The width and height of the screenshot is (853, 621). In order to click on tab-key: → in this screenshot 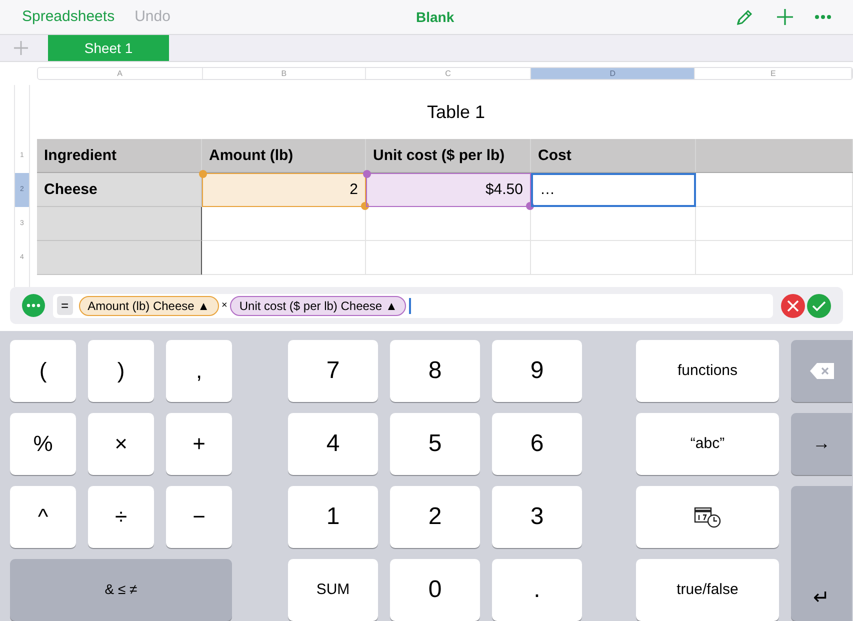, I will do `click(821, 443)`.